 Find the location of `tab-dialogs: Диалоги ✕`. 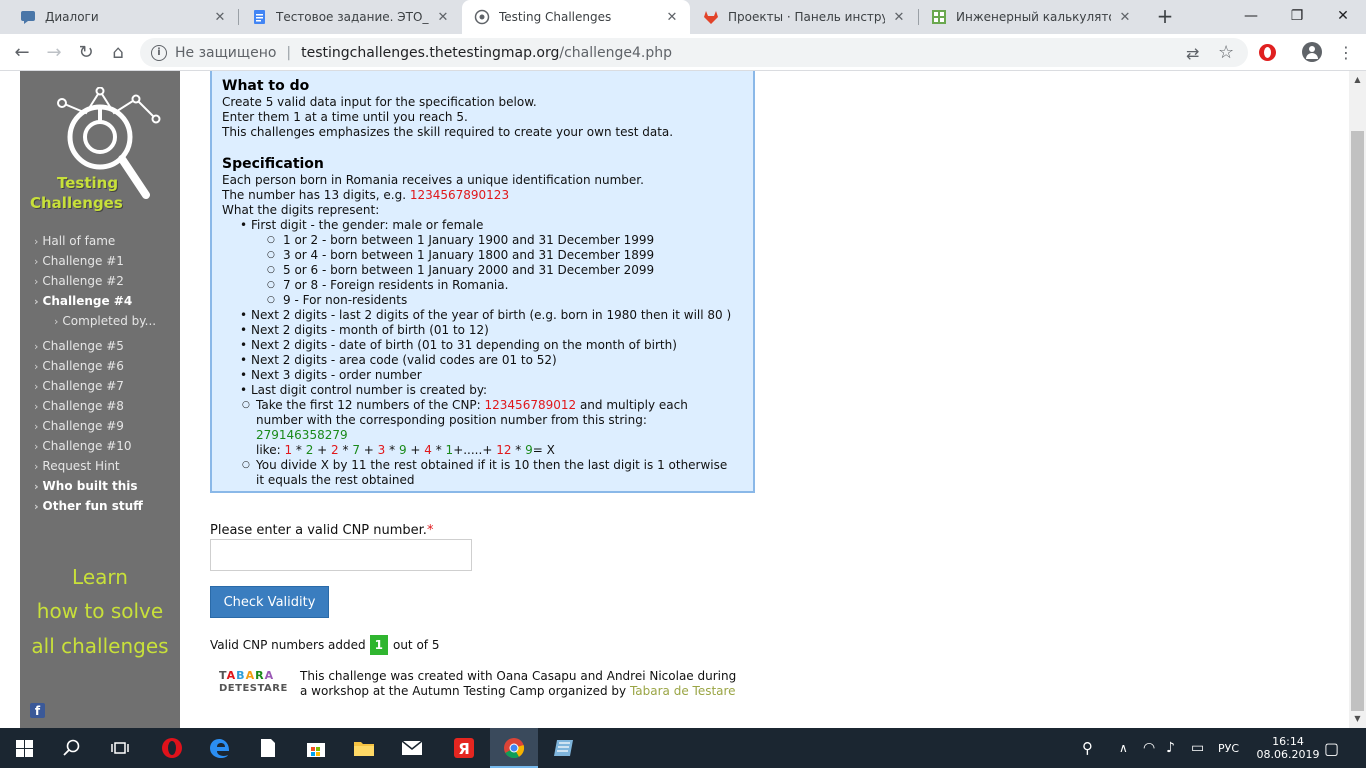

tab-dialogs: Диалоги ✕ is located at coordinates (123, 17).